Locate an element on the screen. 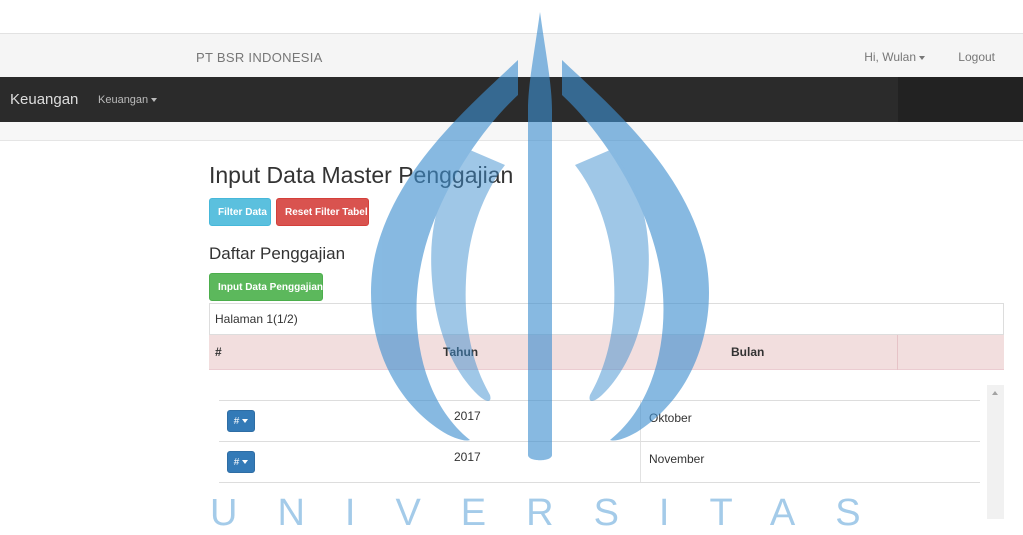 Image resolution: width=1023 pixels, height=535 pixels. pagination-label: Halaman 1(1/2) is located at coordinates (256, 319).